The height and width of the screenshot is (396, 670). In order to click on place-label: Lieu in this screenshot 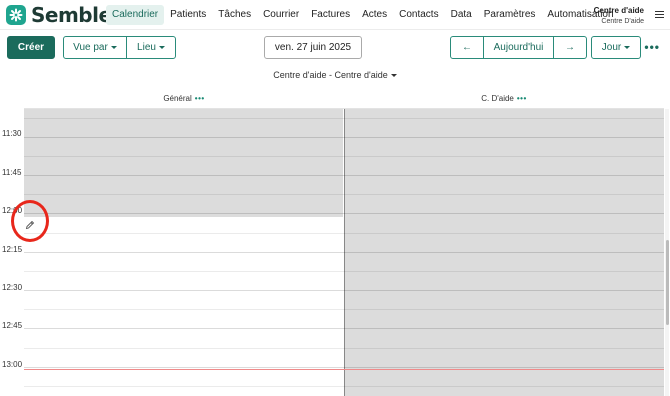, I will do `click(146, 47)`.